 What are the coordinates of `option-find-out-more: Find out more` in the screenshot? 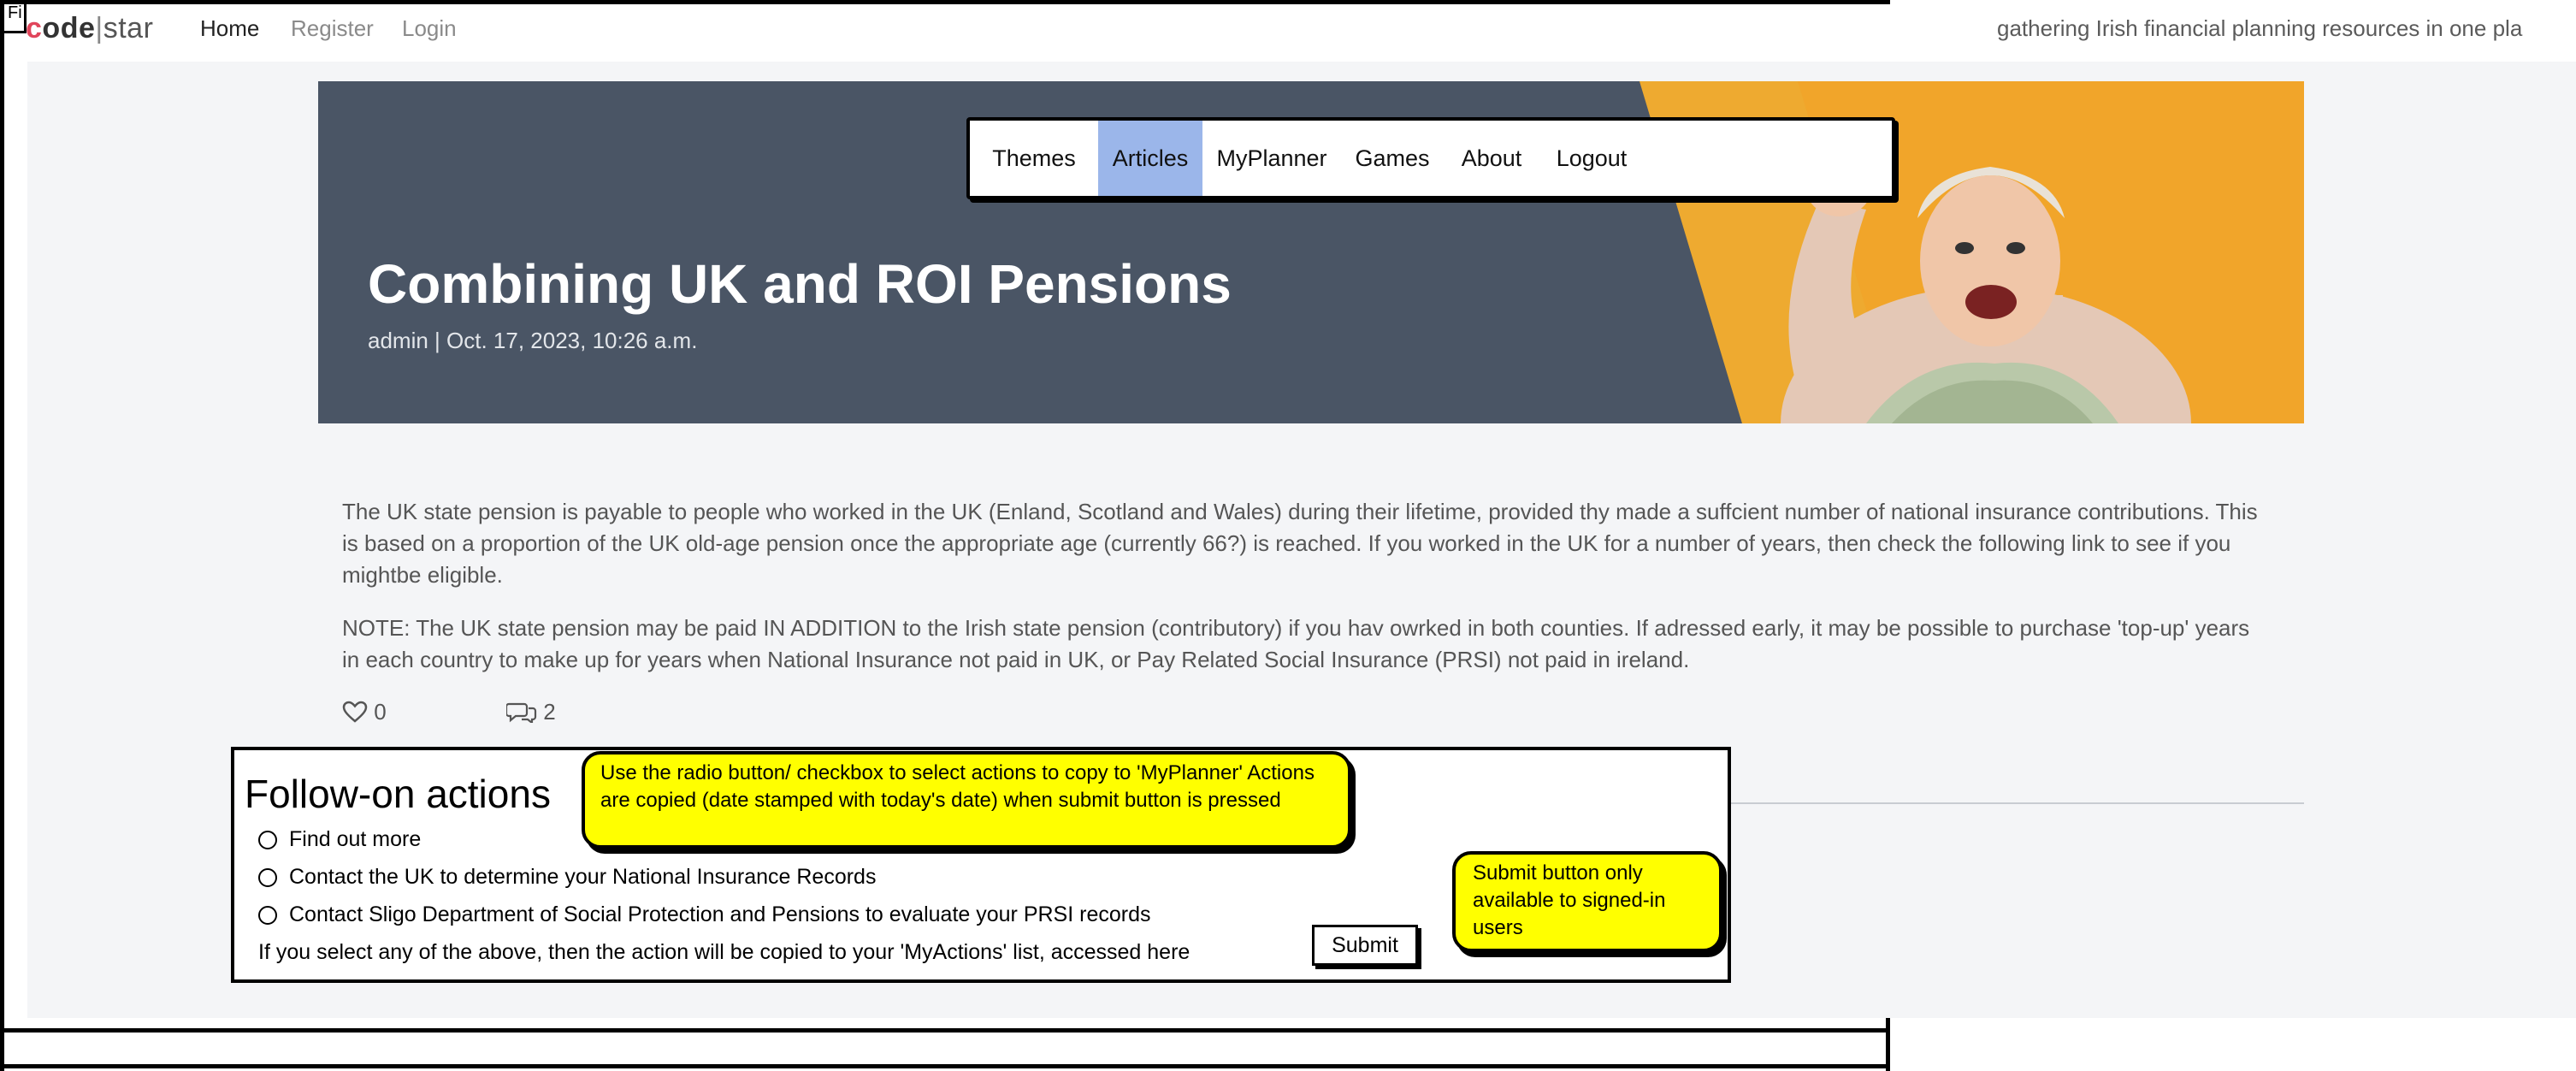 It's located at (339, 840).